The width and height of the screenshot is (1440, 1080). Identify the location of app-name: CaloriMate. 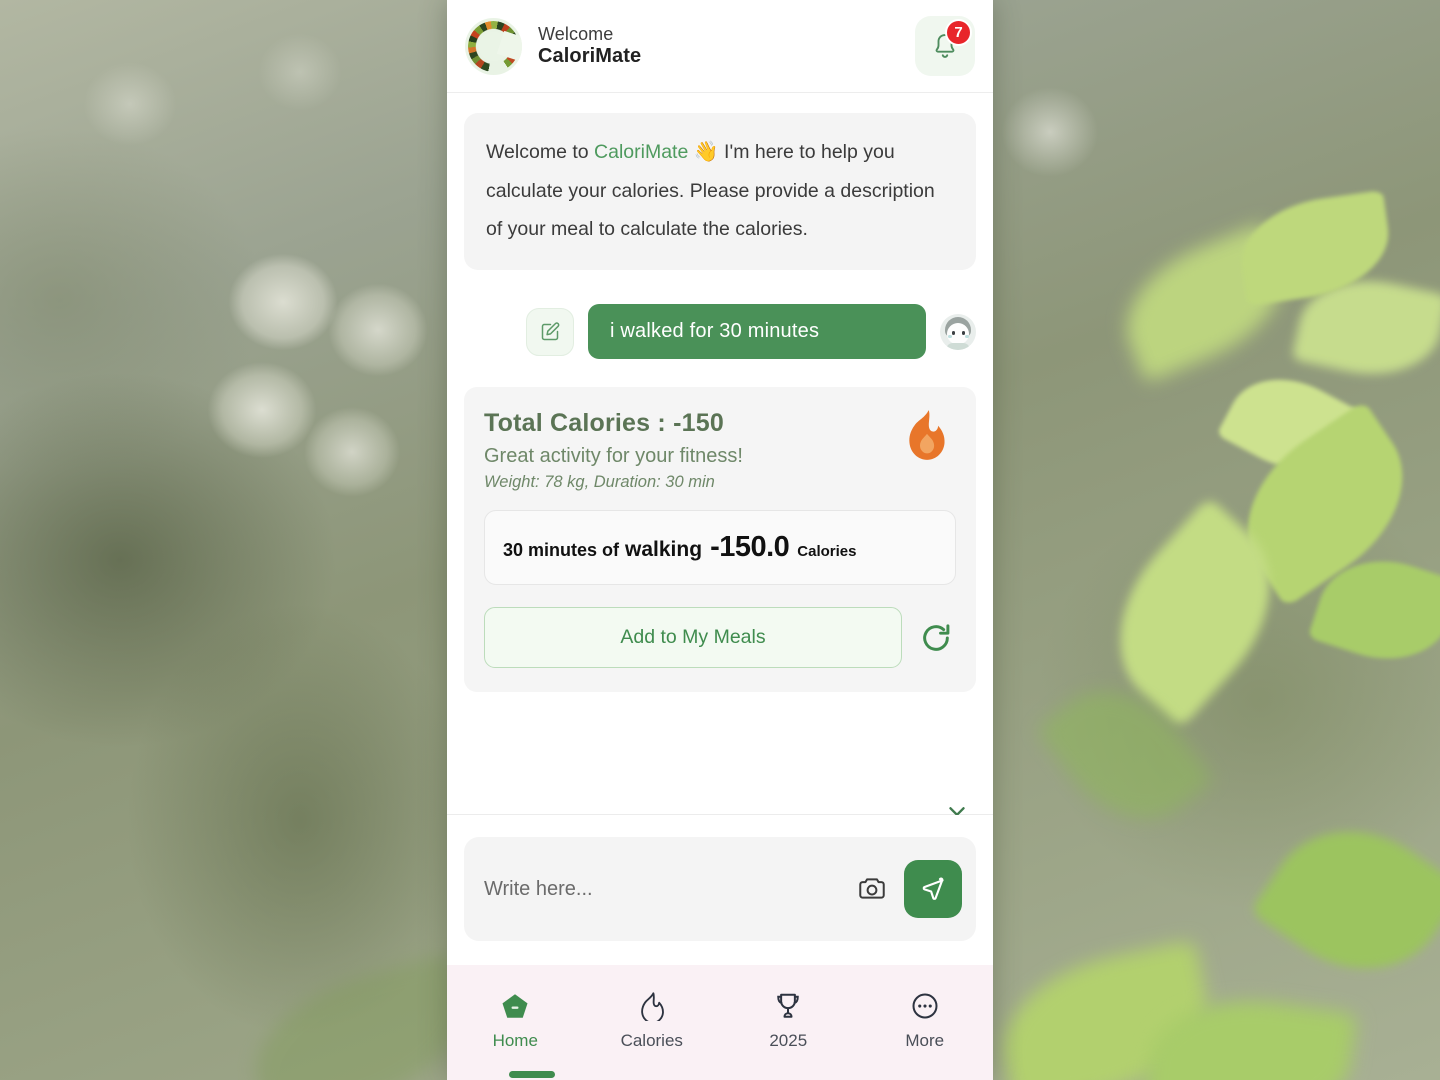
(590, 55).